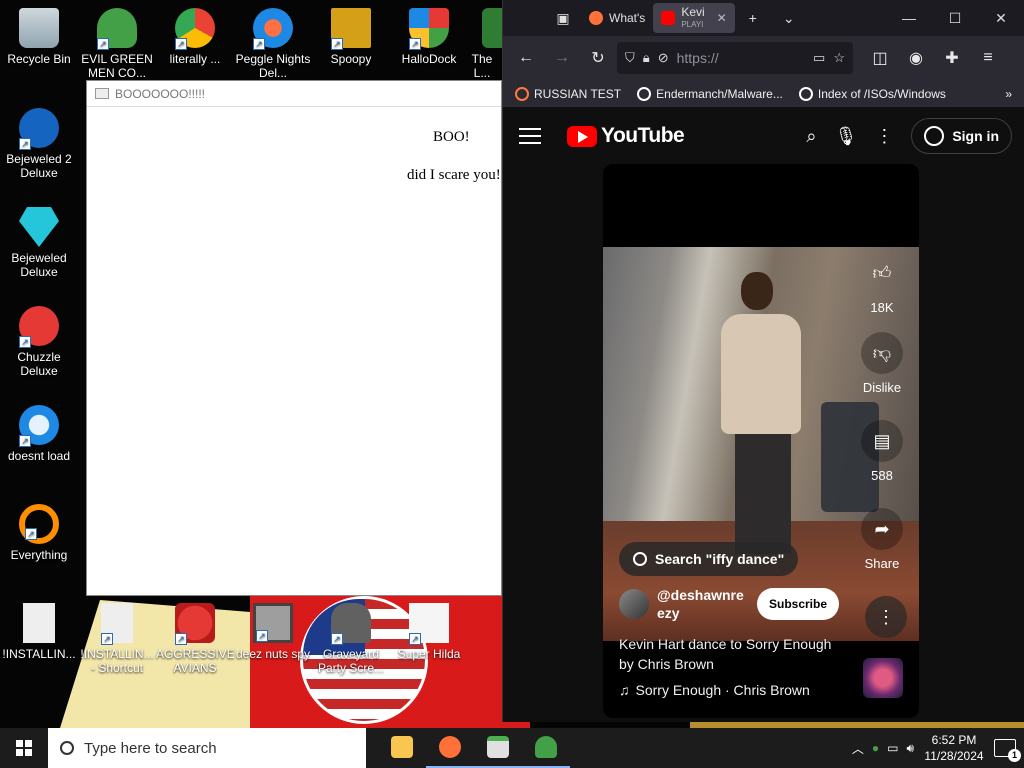 The width and height of the screenshot is (1024, 768). What do you see at coordinates (886, 617) in the screenshot?
I see `more-actions-icon: ⋮` at bounding box center [886, 617].